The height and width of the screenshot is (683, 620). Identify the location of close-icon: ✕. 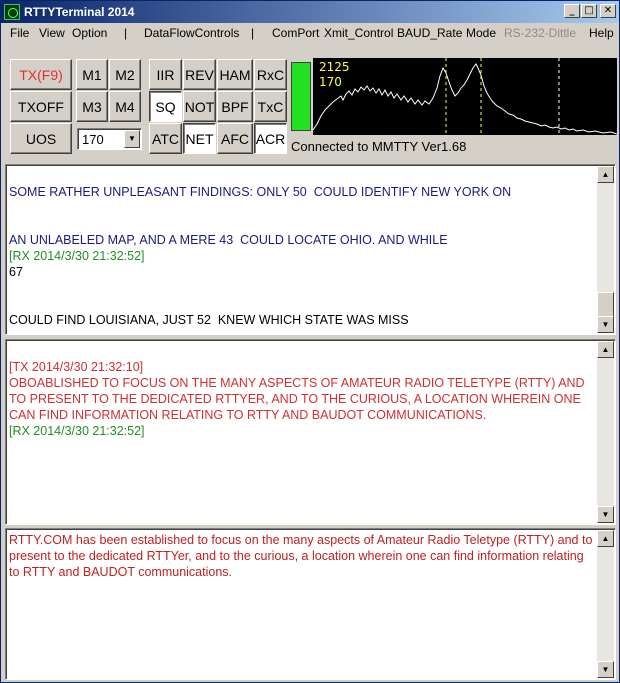
(608, 10).